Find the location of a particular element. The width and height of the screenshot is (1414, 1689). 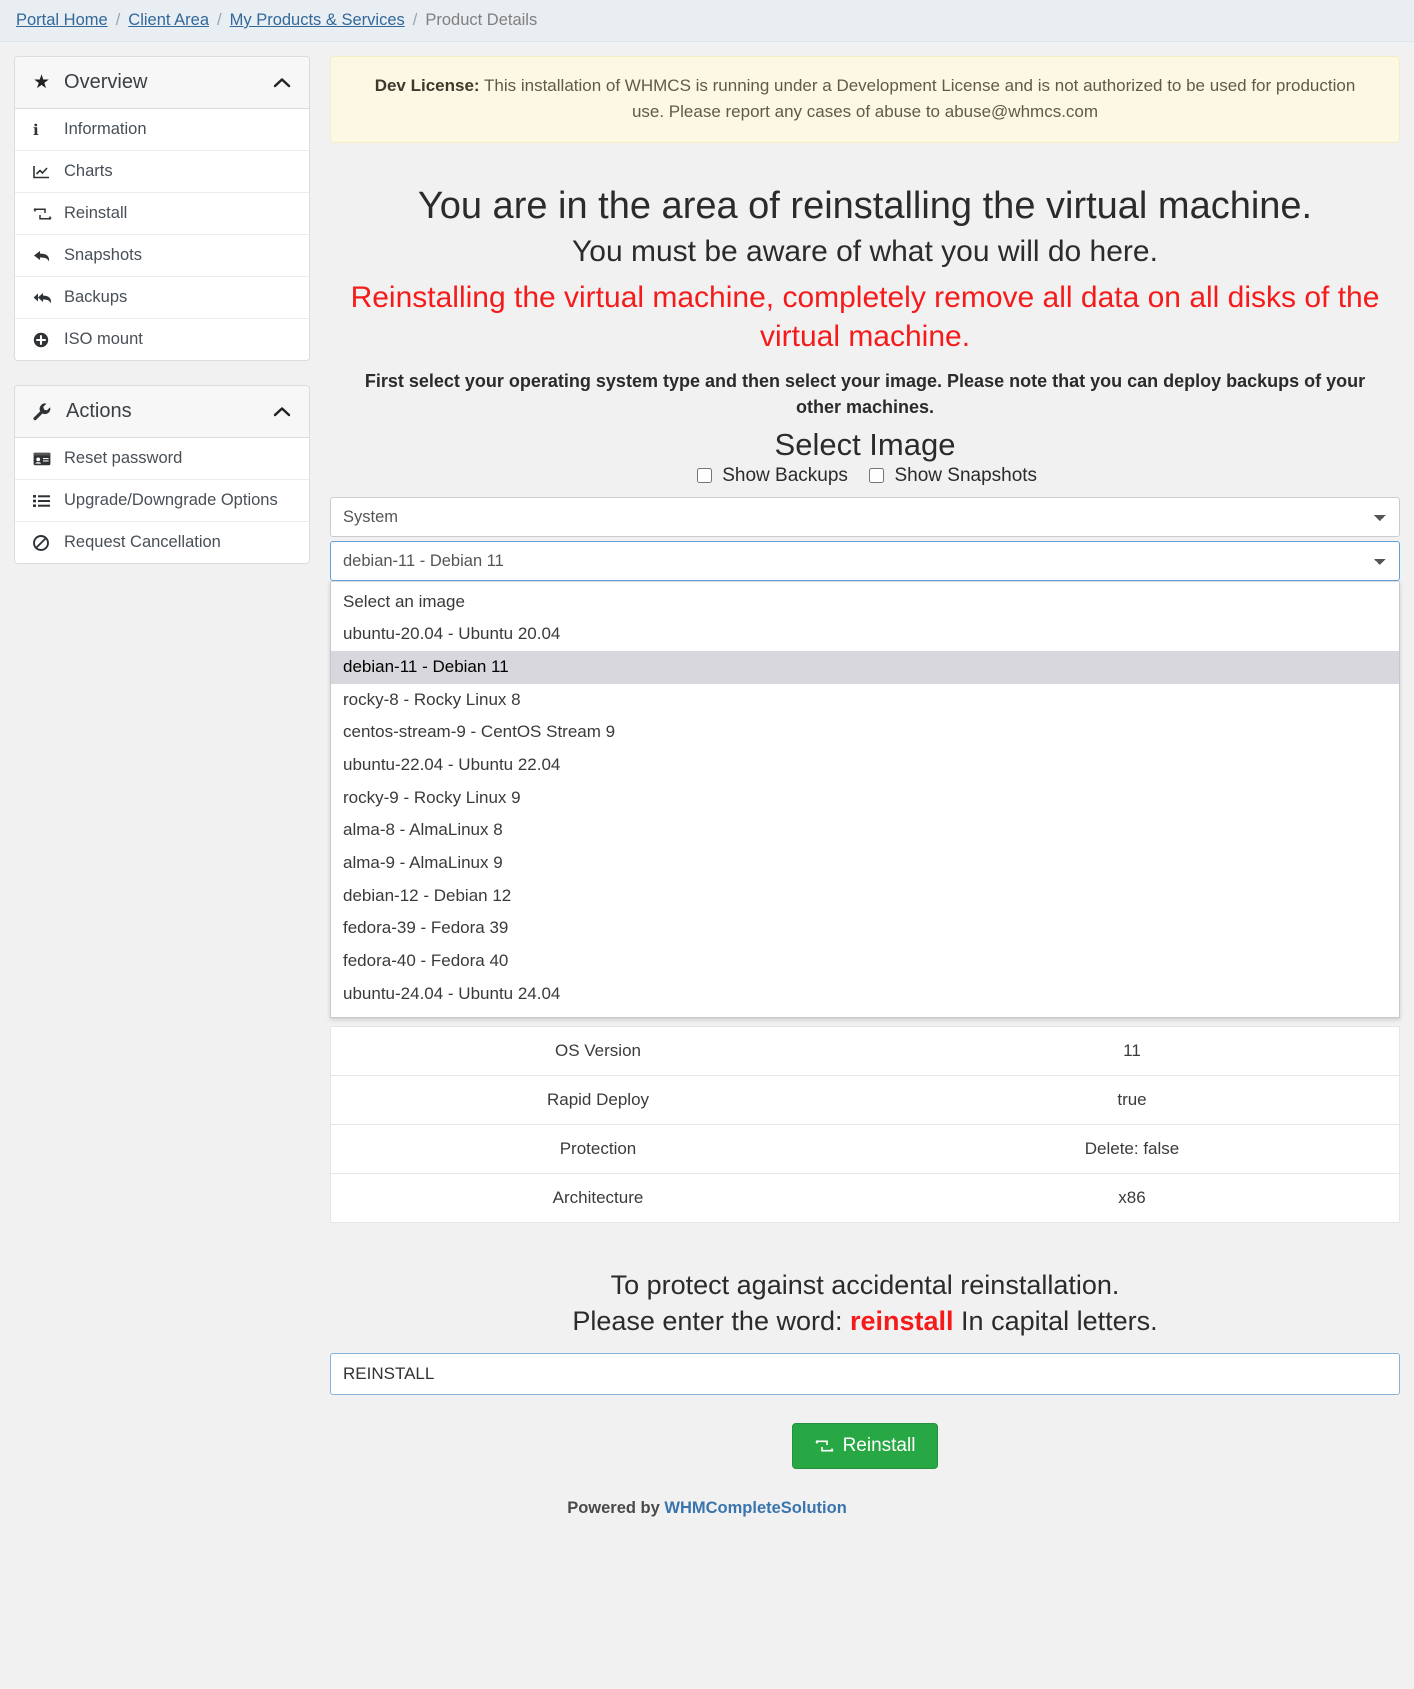

dev-license-label: Dev License: is located at coordinates (427, 85).